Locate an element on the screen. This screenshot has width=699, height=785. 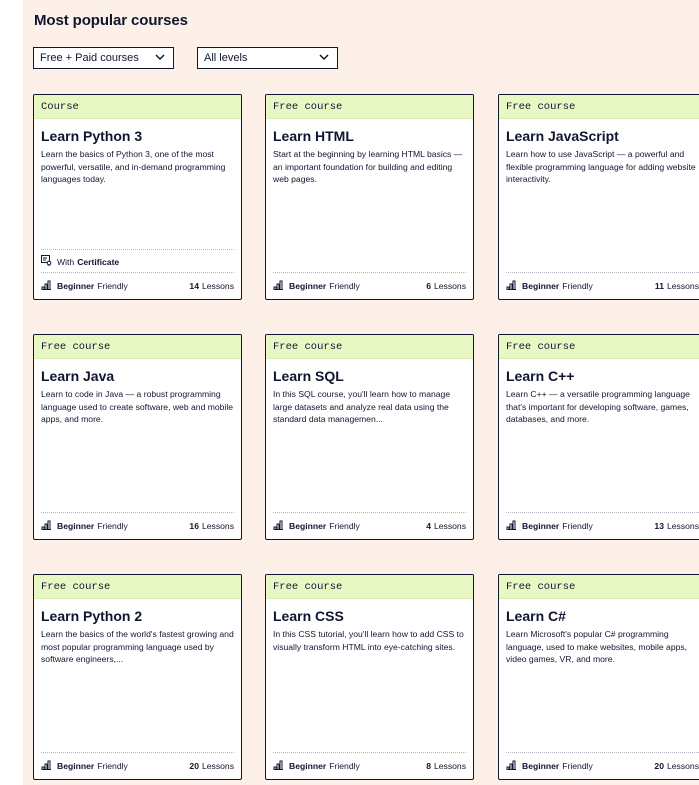
price-filter-select: Free + Paid courses is located at coordinates (103, 58).